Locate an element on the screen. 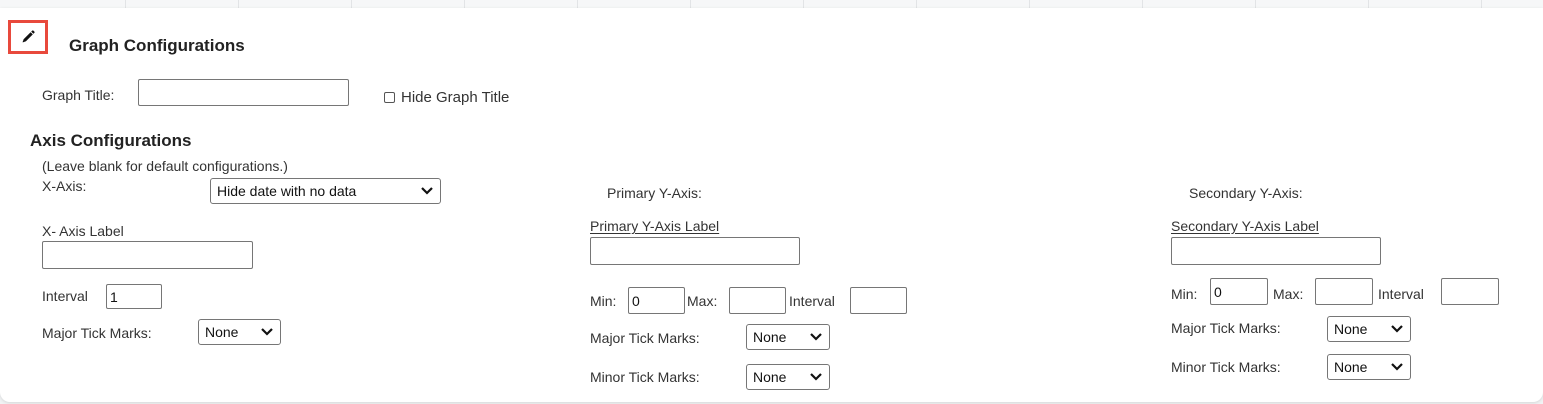  primary-y-max-label: Max: is located at coordinates (702, 301).